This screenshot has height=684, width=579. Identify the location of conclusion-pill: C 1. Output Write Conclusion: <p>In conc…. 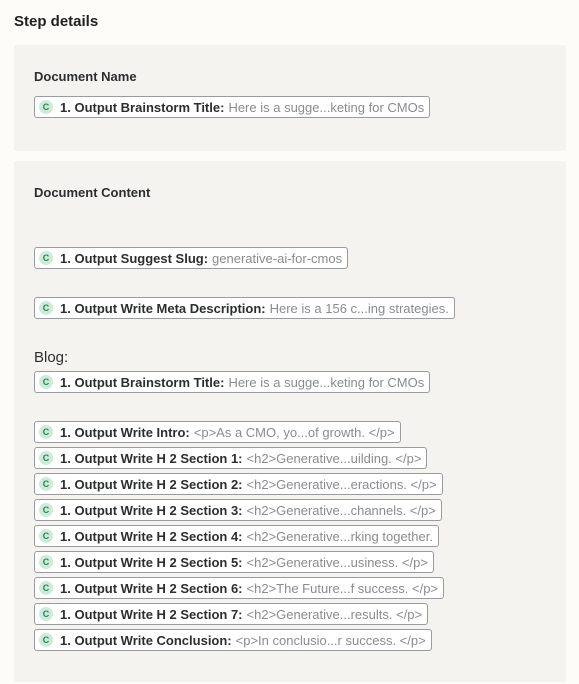
(233, 640).